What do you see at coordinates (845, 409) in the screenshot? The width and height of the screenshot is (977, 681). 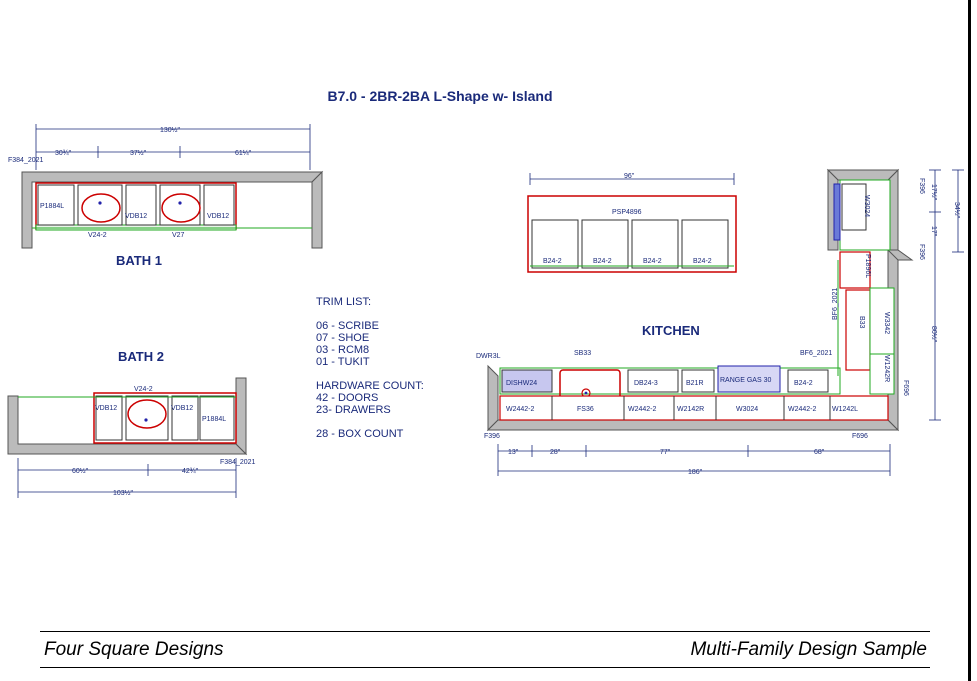 I see `cabinet-label: W1242L` at bounding box center [845, 409].